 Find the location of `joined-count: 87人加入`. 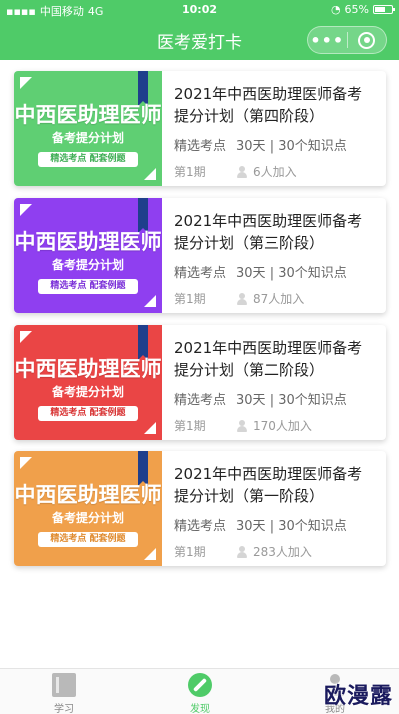

joined-count: 87人加入 is located at coordinates (279, 299).